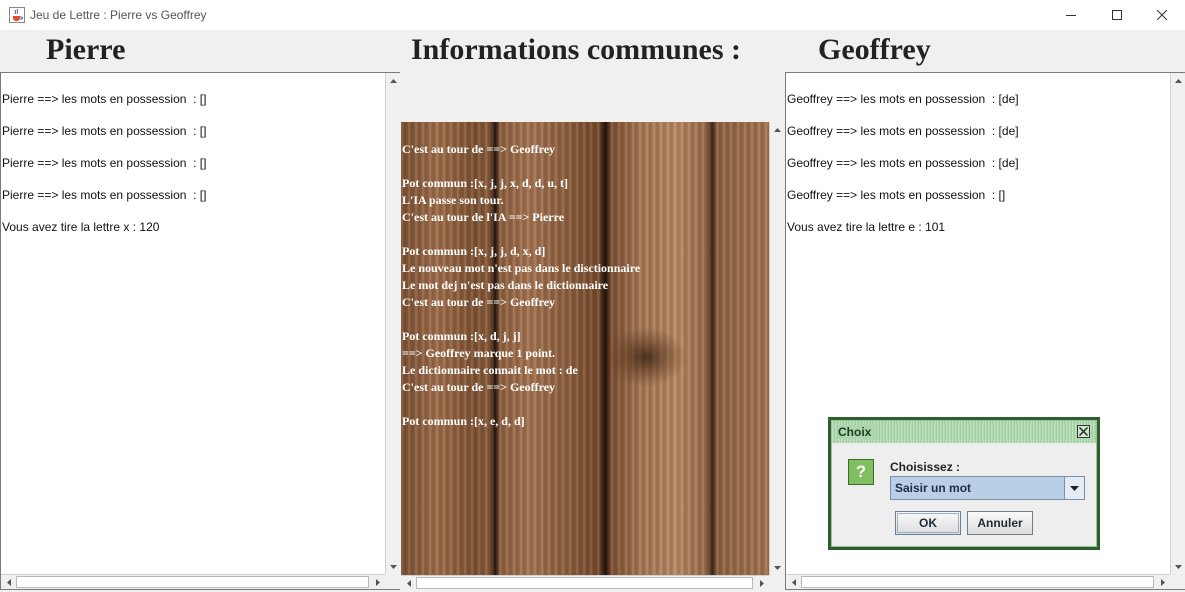 The width and height of the screenshot is (1185, 592). What do you see at coordinates (925, 467) in the screenshot?
I see `choice-prompt: Choisissez :` at bounding box center [925, 467].